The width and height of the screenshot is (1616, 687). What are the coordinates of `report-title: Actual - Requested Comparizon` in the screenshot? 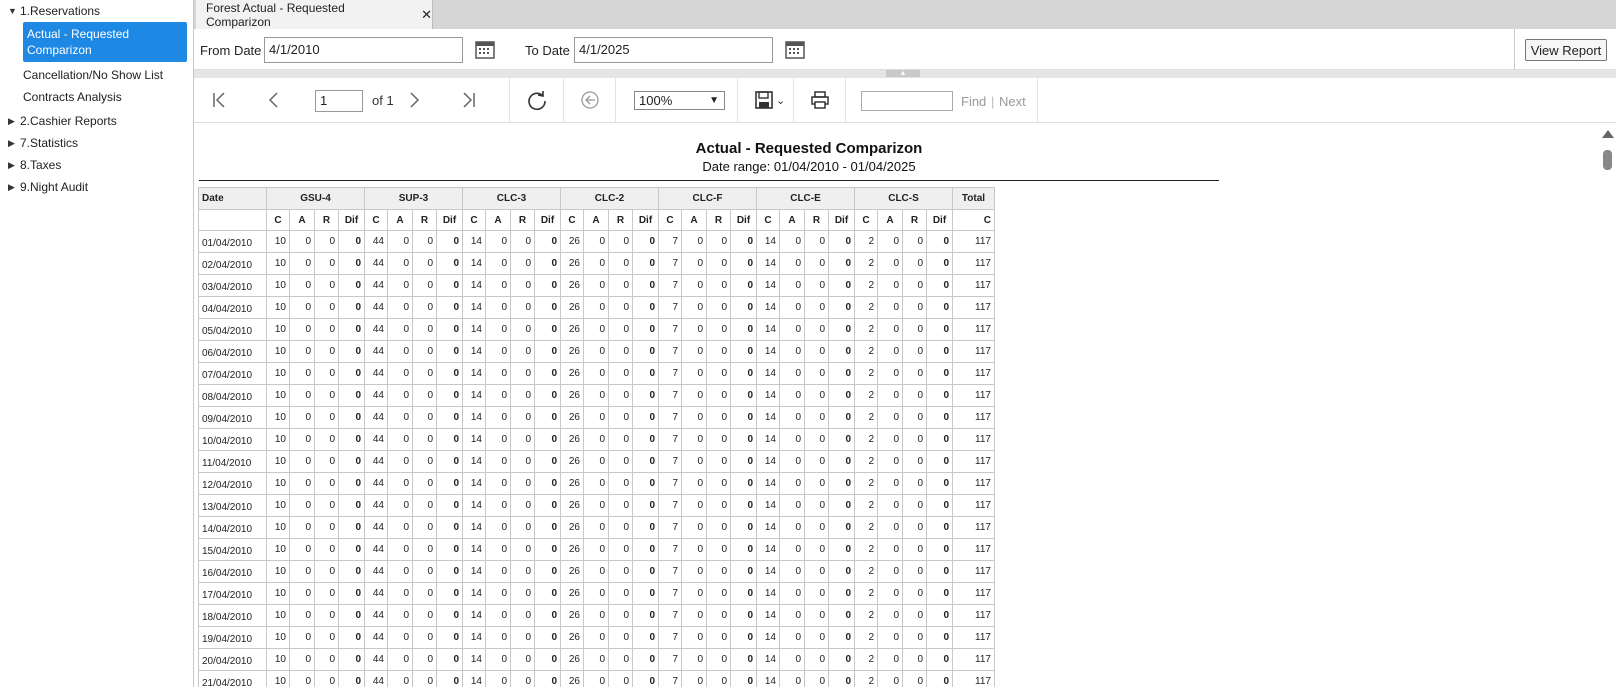 It's located at (809, 148).